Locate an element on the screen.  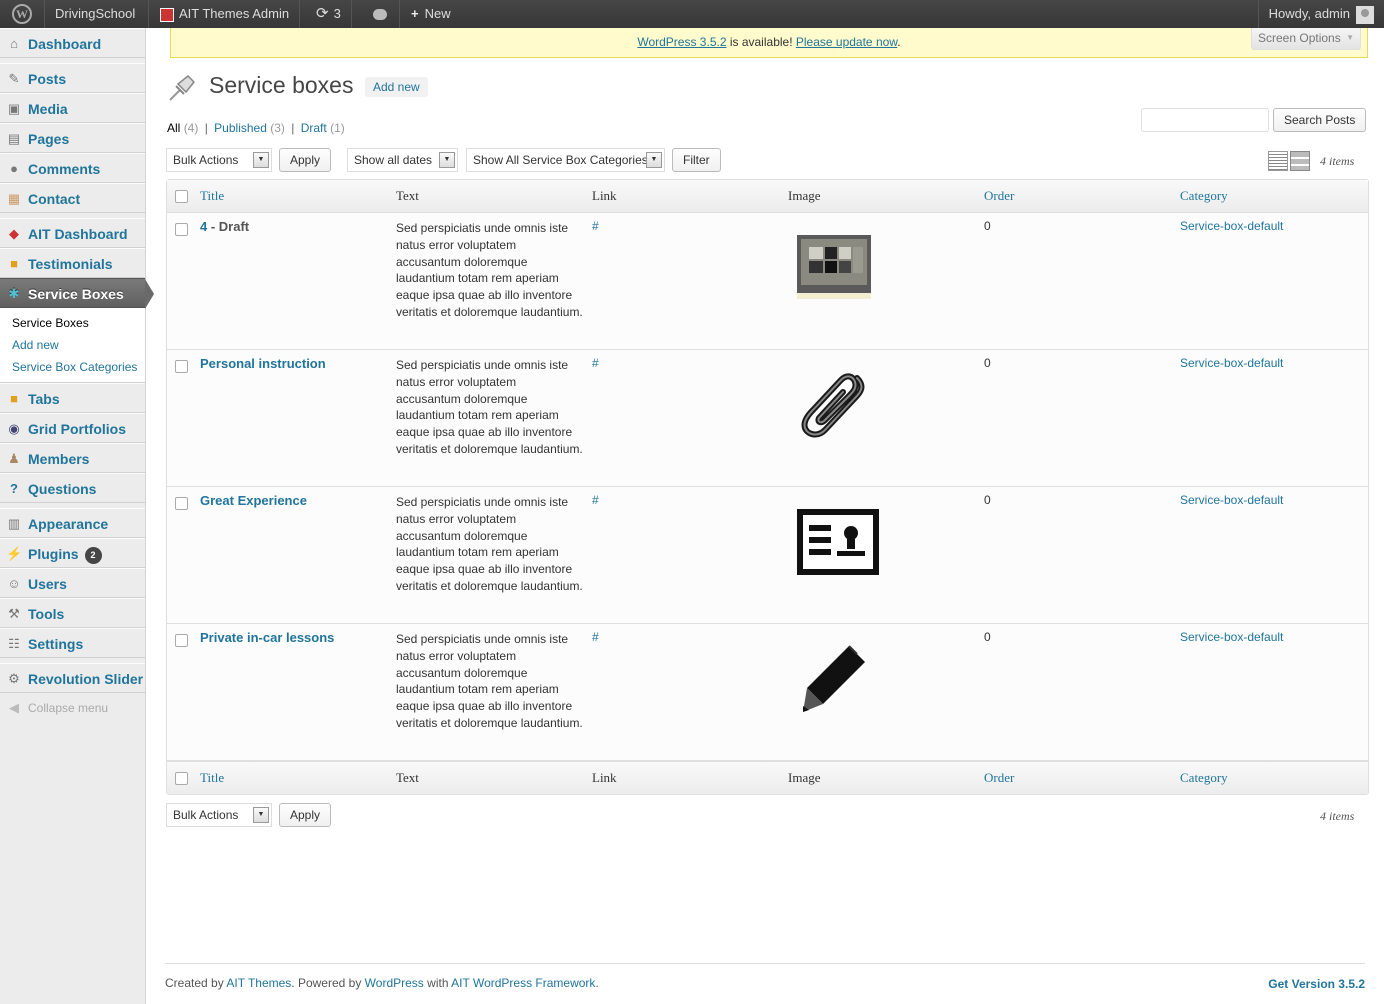
menu-plugins: ⚡ Plugins 2 is located at coordinates (72, 553).